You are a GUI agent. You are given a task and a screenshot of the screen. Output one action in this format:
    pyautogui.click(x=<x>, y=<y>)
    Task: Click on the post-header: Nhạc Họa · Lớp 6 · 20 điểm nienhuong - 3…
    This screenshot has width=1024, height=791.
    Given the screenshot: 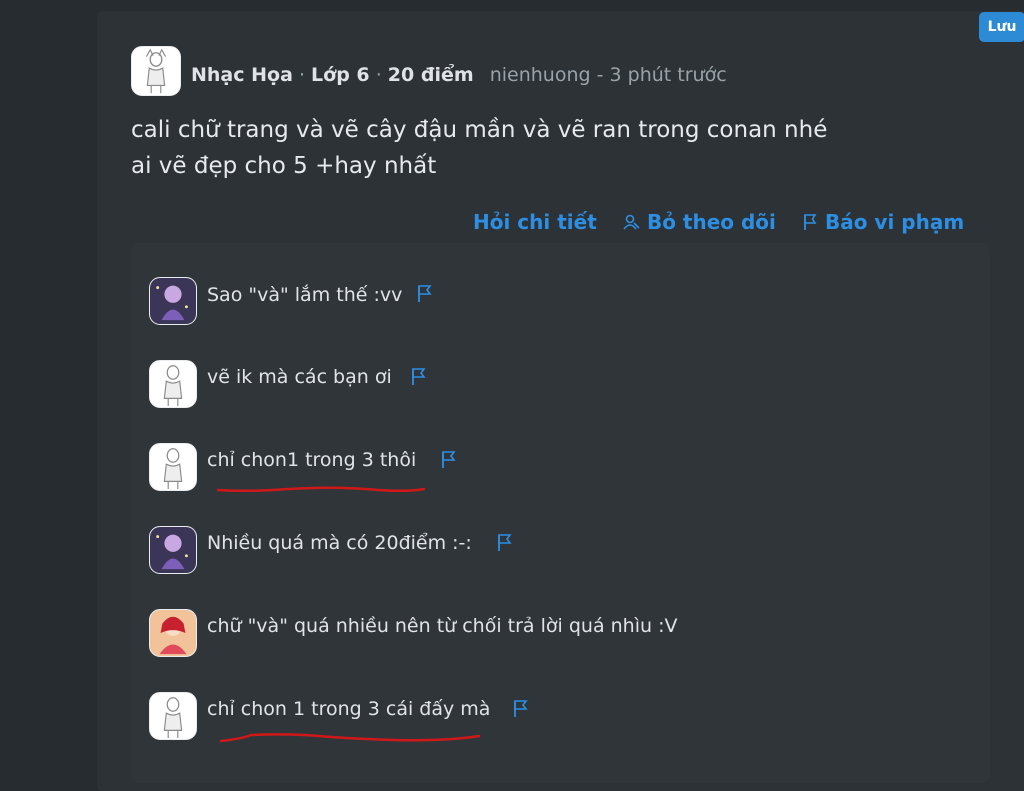 What is the action you would take?
    pyautogui.click(x=459, y=75)
    